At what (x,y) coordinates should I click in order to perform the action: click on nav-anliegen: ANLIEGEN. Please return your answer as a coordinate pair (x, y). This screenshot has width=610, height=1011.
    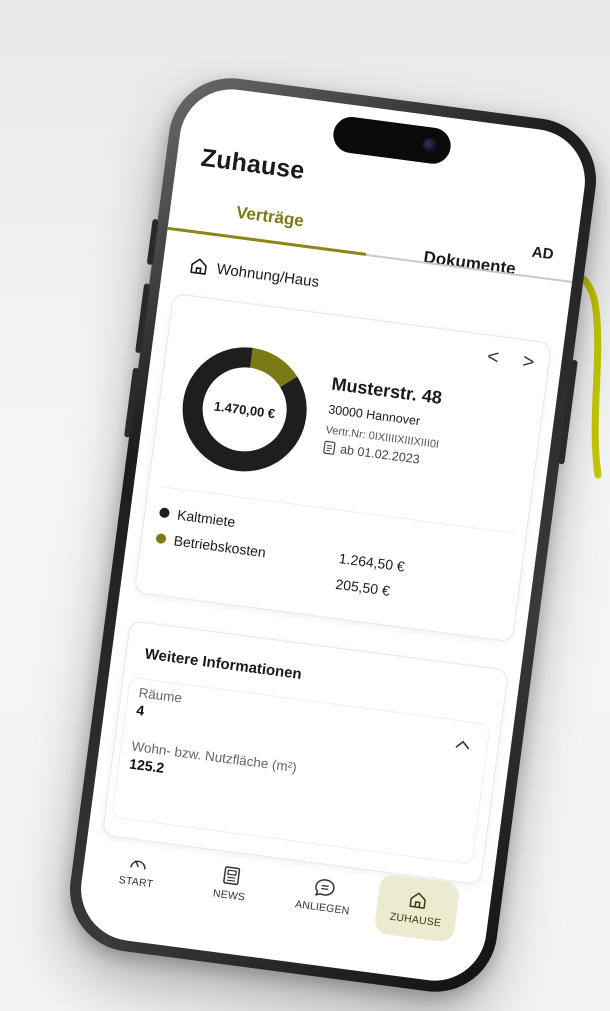
    Looking at the image, I should click on (323, 896).